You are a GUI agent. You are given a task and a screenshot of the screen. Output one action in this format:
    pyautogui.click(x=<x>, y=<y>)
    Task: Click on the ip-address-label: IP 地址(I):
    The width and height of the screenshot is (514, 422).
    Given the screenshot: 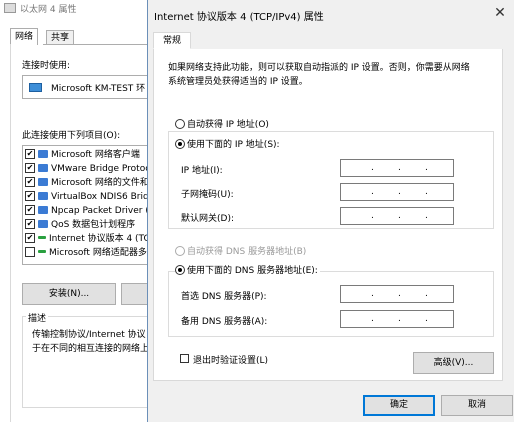 What is the action you would take?
    pyautogui.click(x=202, y=171)
    